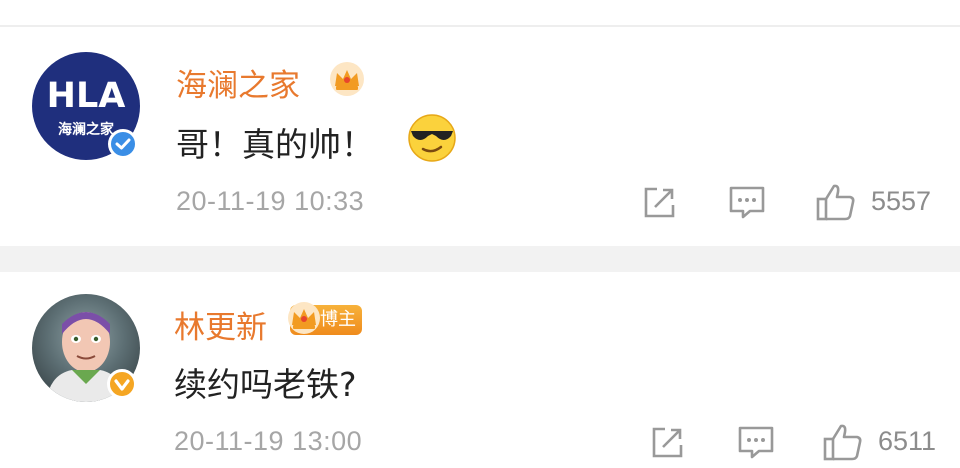 This screenshot has width=960, height=468. Describe the element at coordinates (907, 441) in the screenshot. I see `like-count: 6511` at that location.